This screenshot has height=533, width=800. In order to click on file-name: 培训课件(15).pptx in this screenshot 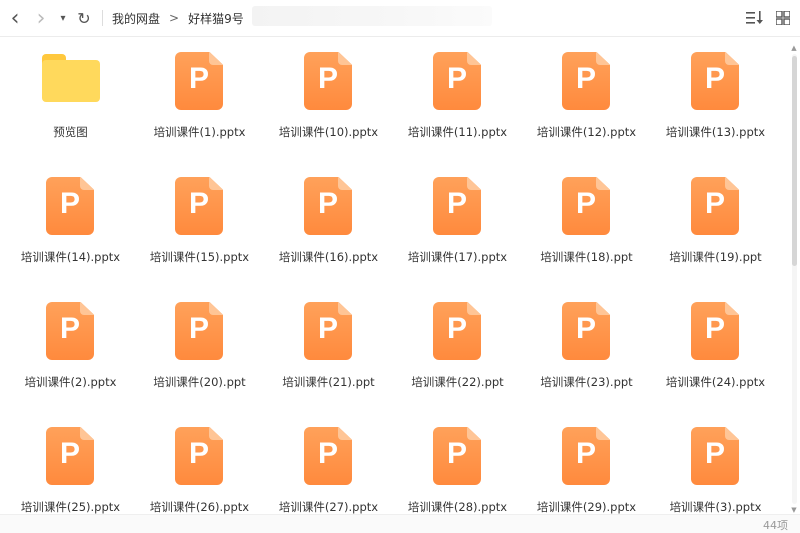, I will do `click(199, 257)`.